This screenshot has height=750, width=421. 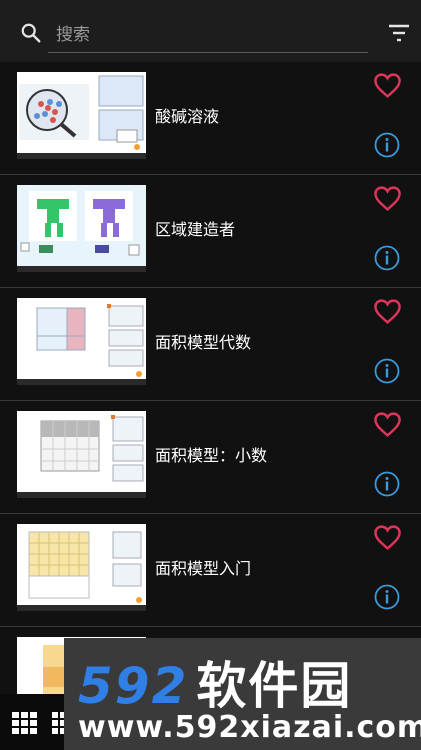 I want to click on watermark-overlay: 592 软件园 www.592xiazai.com, so click(x=242, y=694).